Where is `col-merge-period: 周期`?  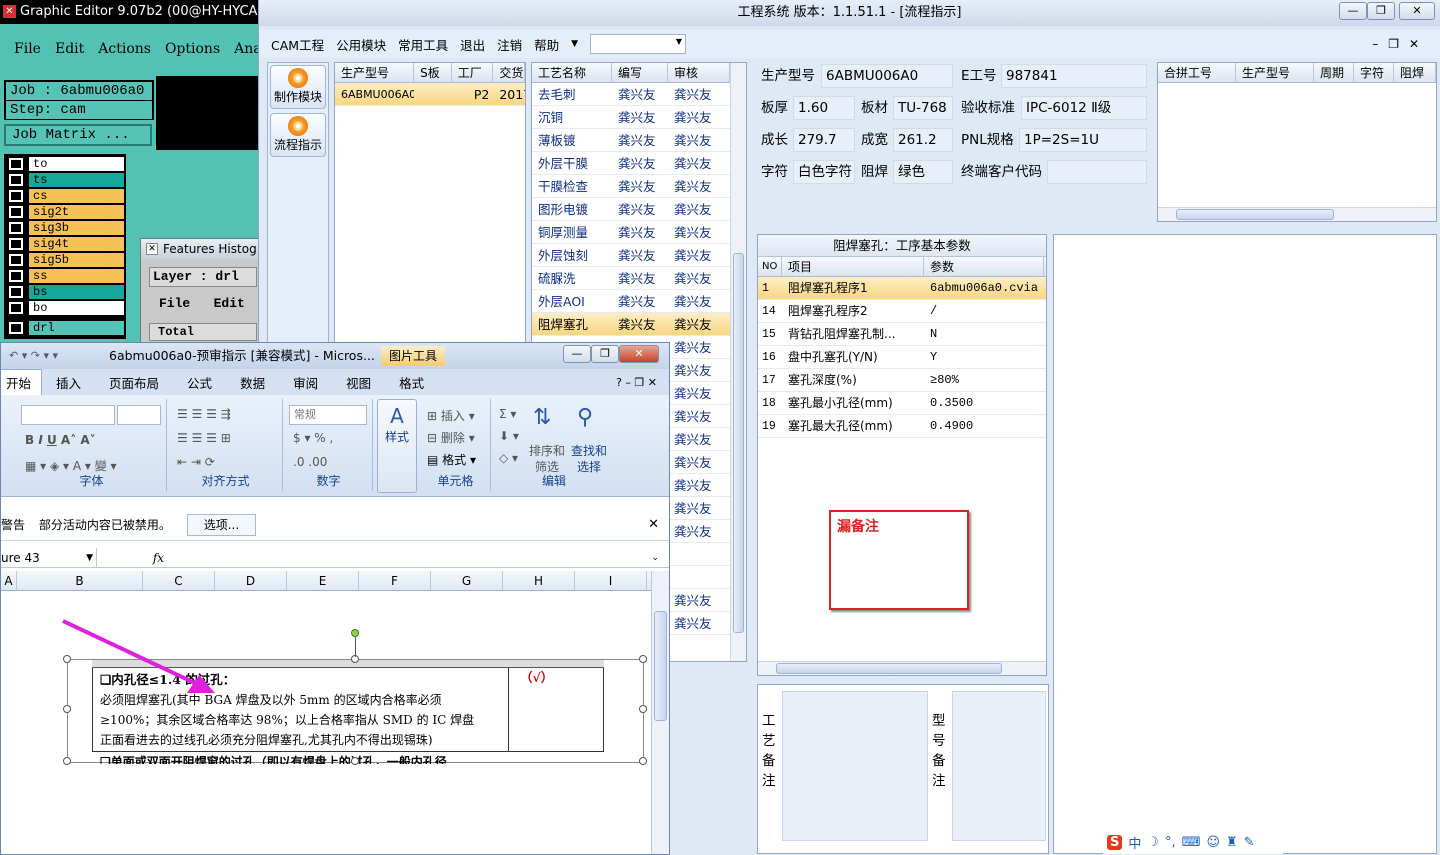 col-merge-period: 周期 is located at coordinates (1334, 72).